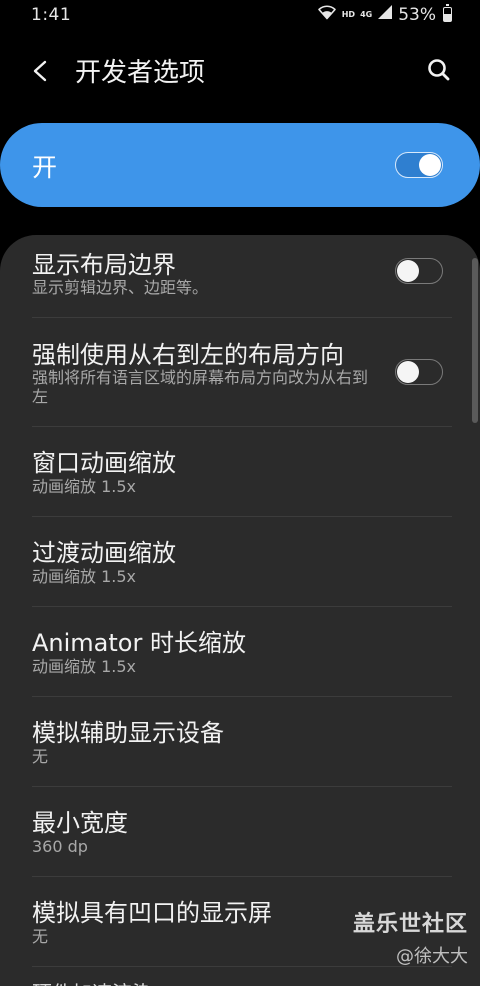 This screenshot has height=986, width=480. I want to click on show-layout-bounds-toggle, so click(419, 271).